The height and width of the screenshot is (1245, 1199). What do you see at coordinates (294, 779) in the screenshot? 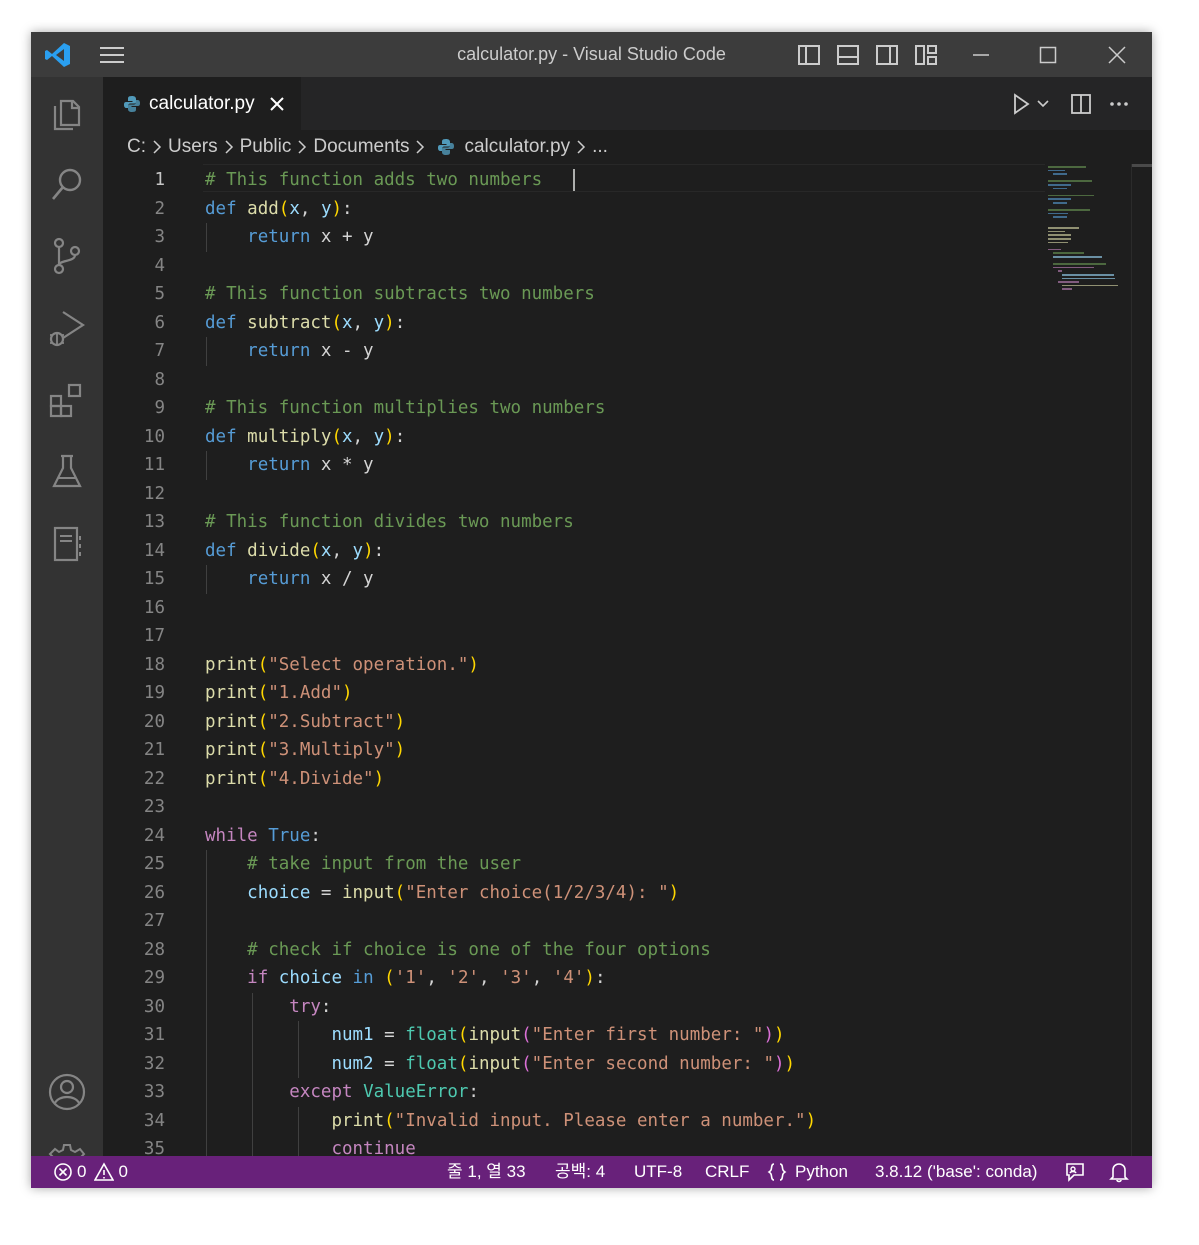
I see `code-line: print("4.Divide")` at bounding box center [294, 779].